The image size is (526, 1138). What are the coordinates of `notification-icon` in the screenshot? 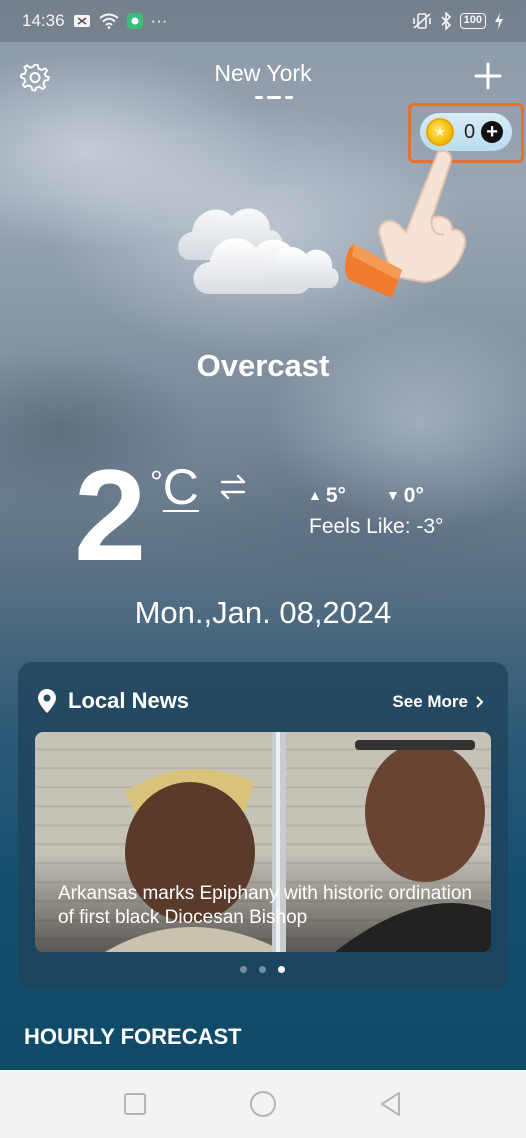 It's located at (82, 21).